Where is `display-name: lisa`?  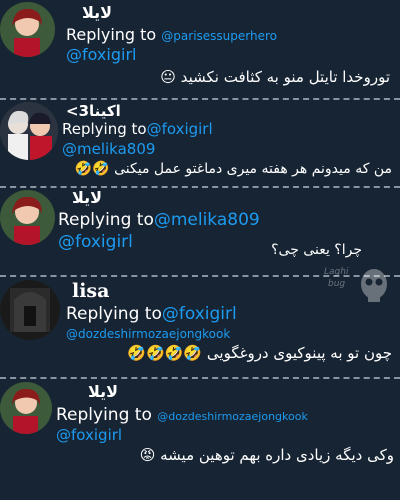 display-name: lisa is located at coordinates (91, 291).